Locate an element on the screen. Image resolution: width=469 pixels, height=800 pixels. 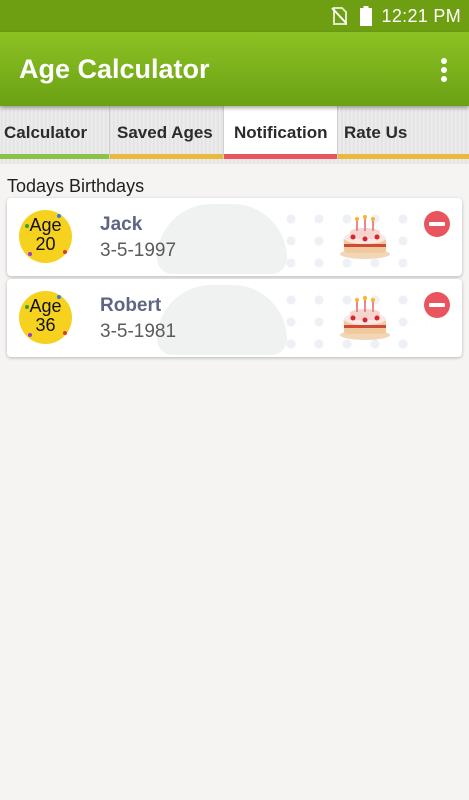
tab-calculator: Calculator is located at coordinates (55, 132).